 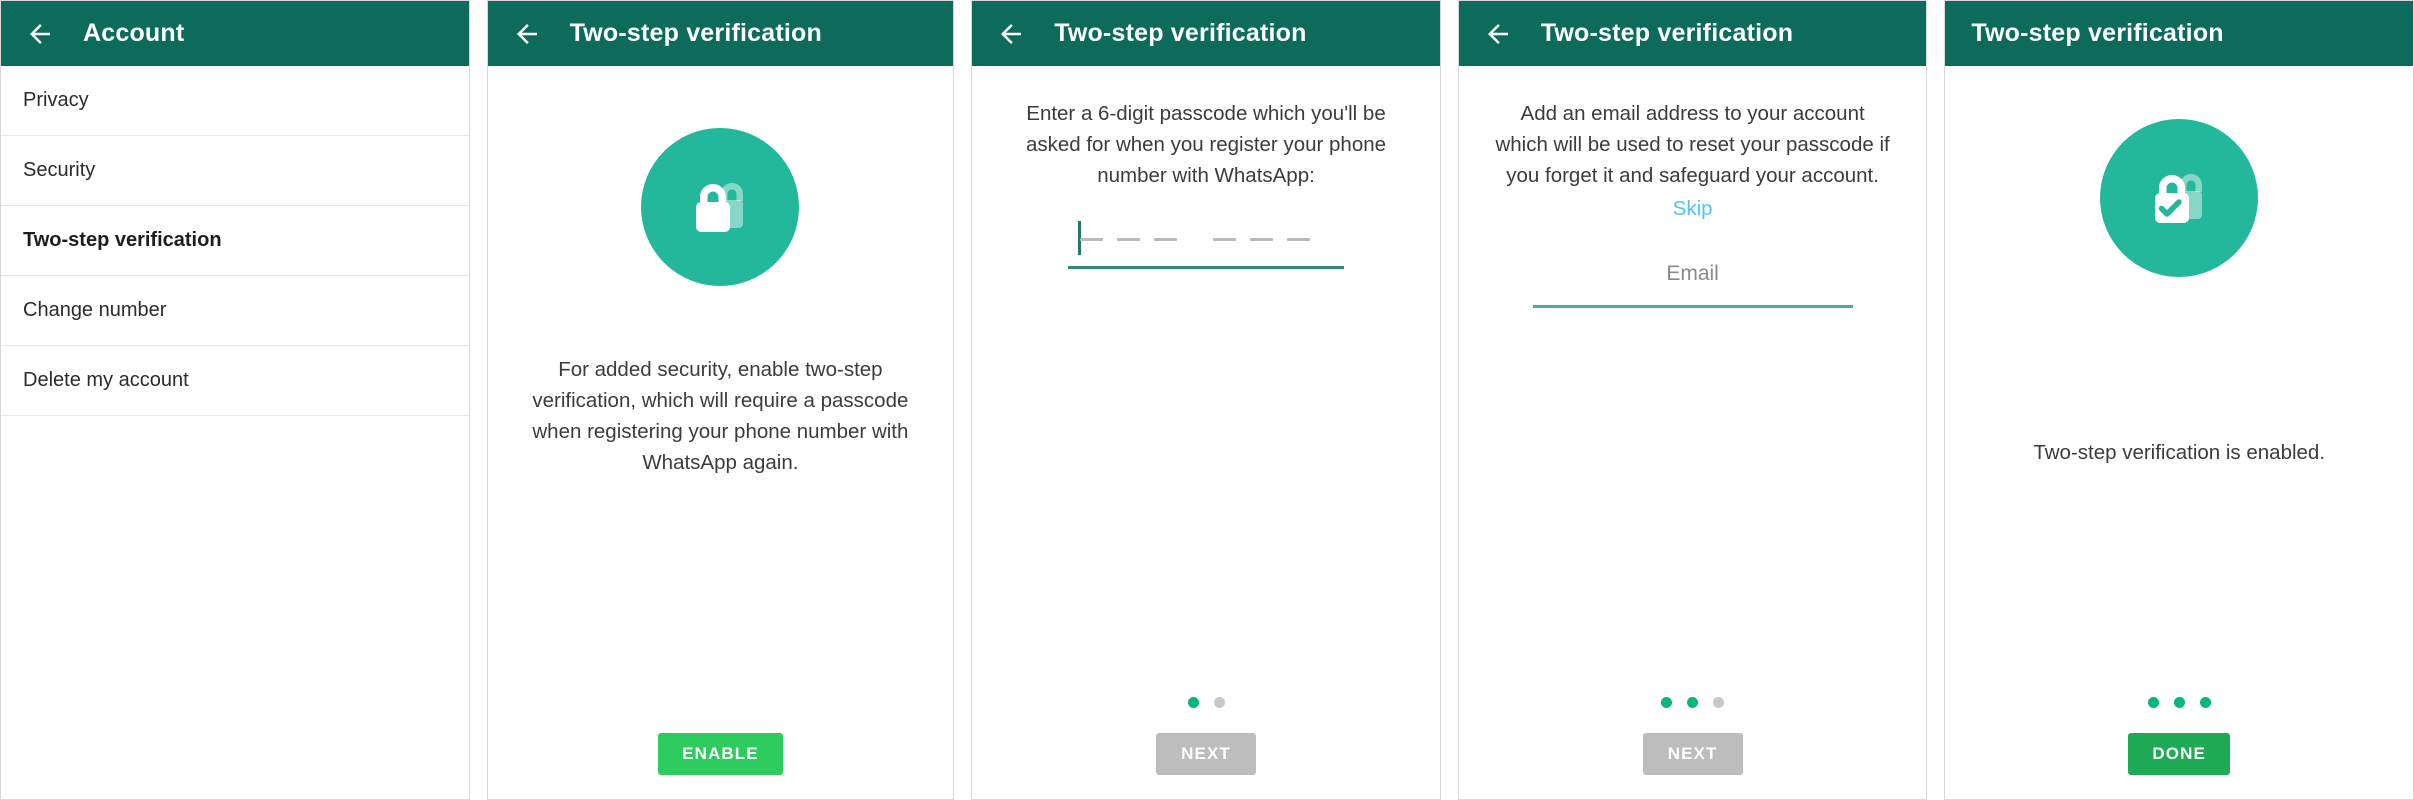 I want to click on email-field: Email, so click(x=1692, y=284).